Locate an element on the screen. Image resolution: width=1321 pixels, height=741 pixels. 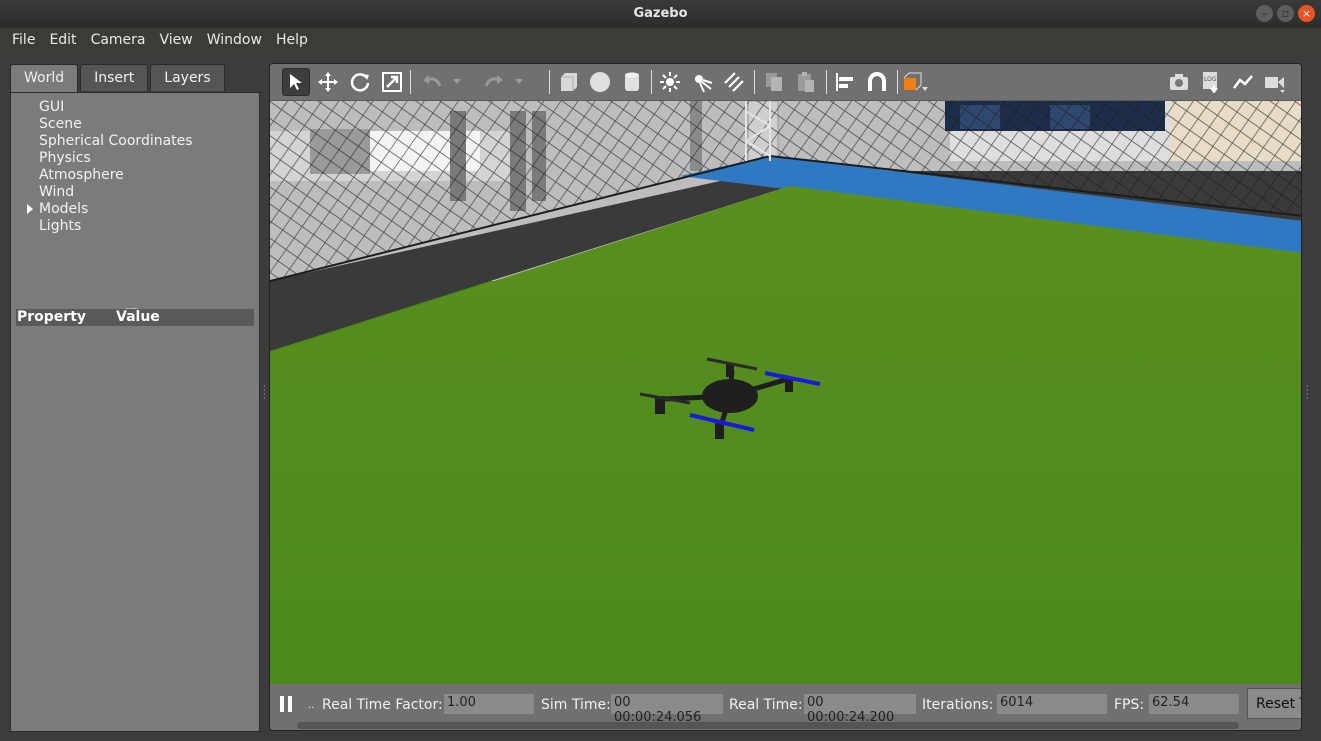
minimize-button: – is located at coordinates (1264, 13).